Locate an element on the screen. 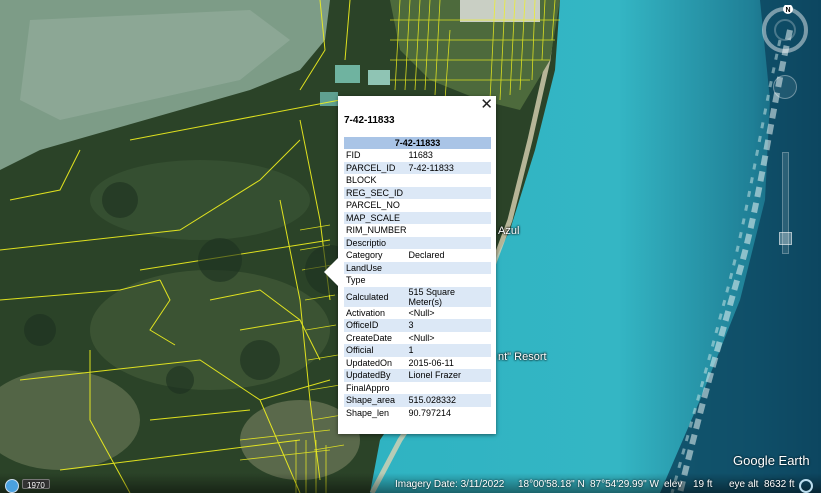 This screenshot has width=821, height=493. attr-value: 515.028332 is located at coordinates (448, 400).